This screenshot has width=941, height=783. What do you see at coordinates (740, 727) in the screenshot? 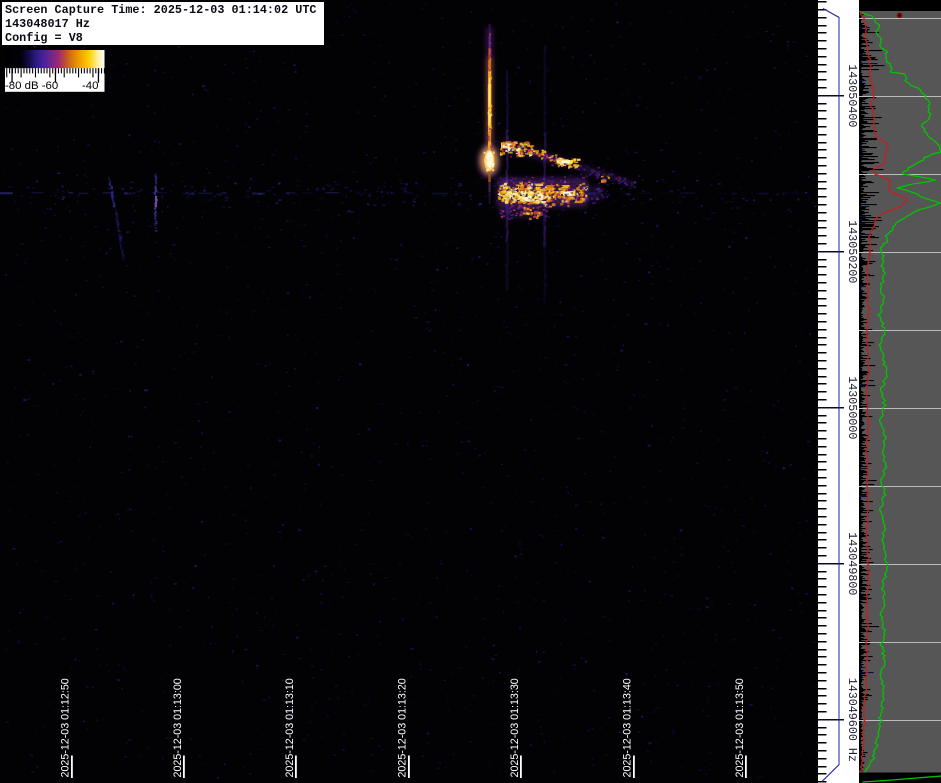
I see `svg-text: 2025-12-03 01:13:50` at bounding box center [740, 727].